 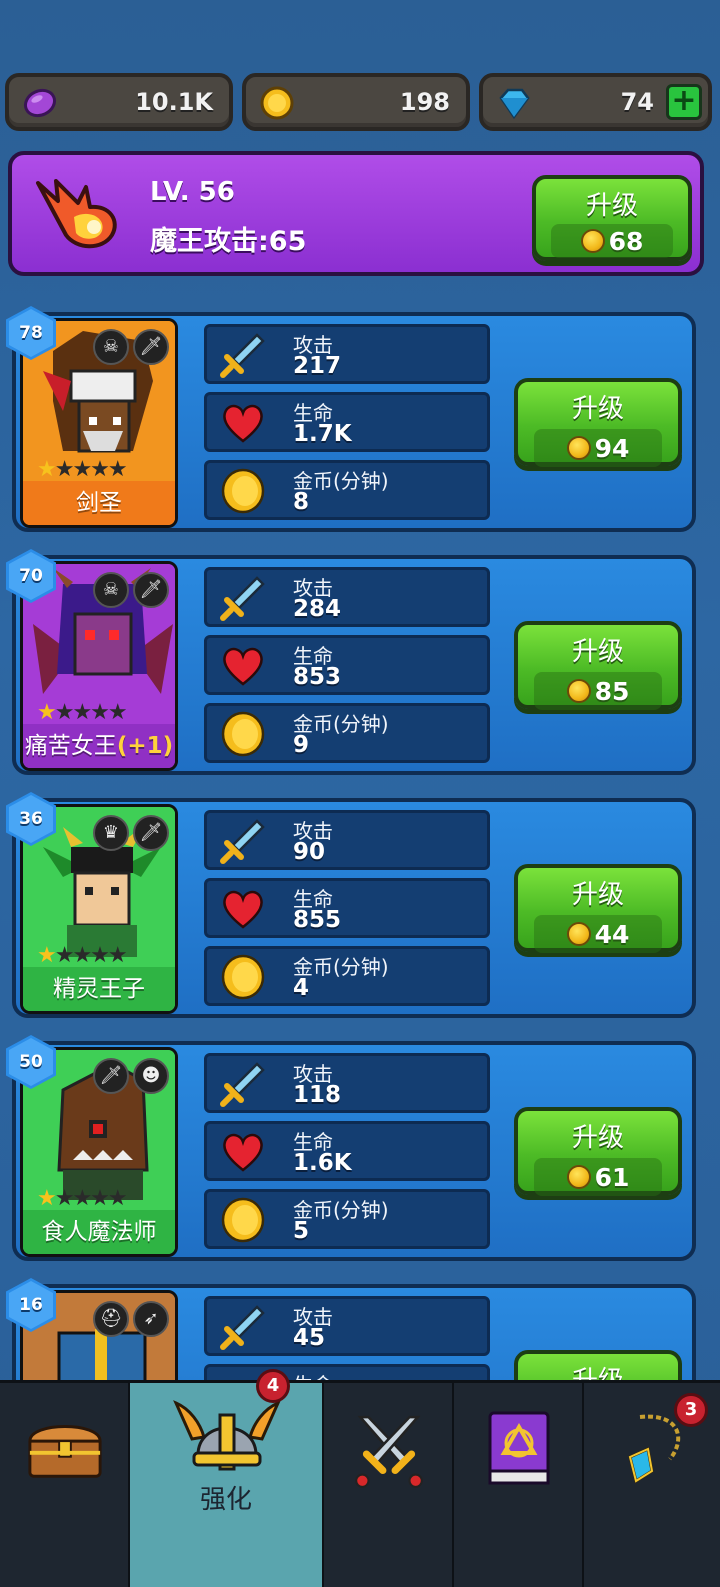 I want to click on hero-upgrade-button: 升级 44, so click(x=598, y=908).